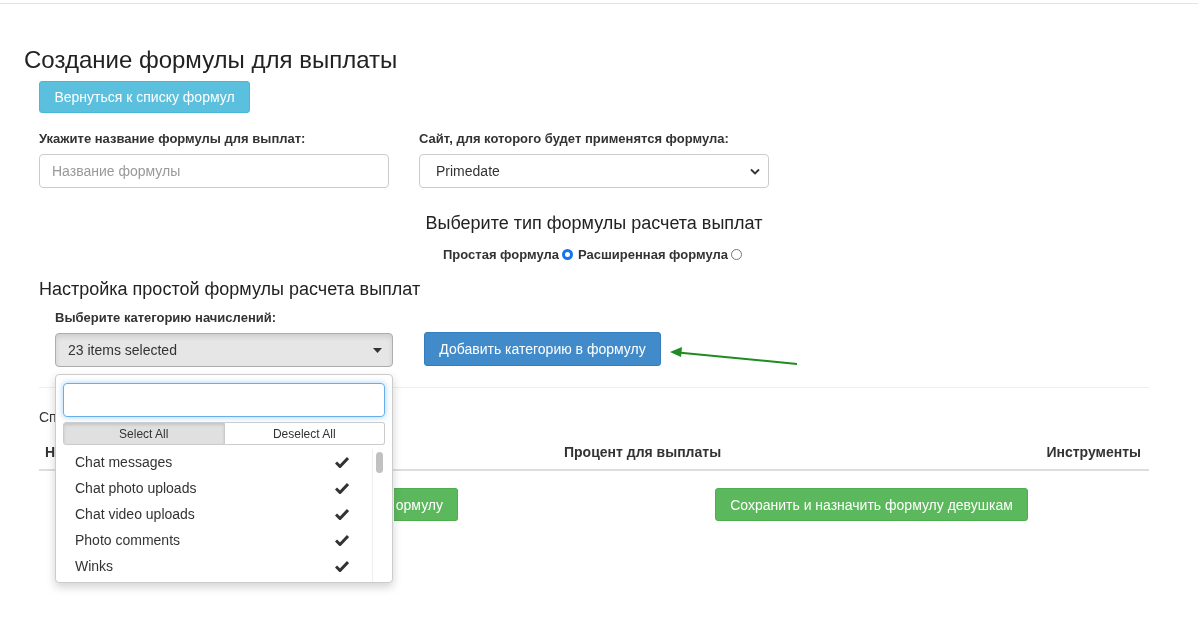  I want to click on formula-name-field: Название формулы, so click(214, 171).